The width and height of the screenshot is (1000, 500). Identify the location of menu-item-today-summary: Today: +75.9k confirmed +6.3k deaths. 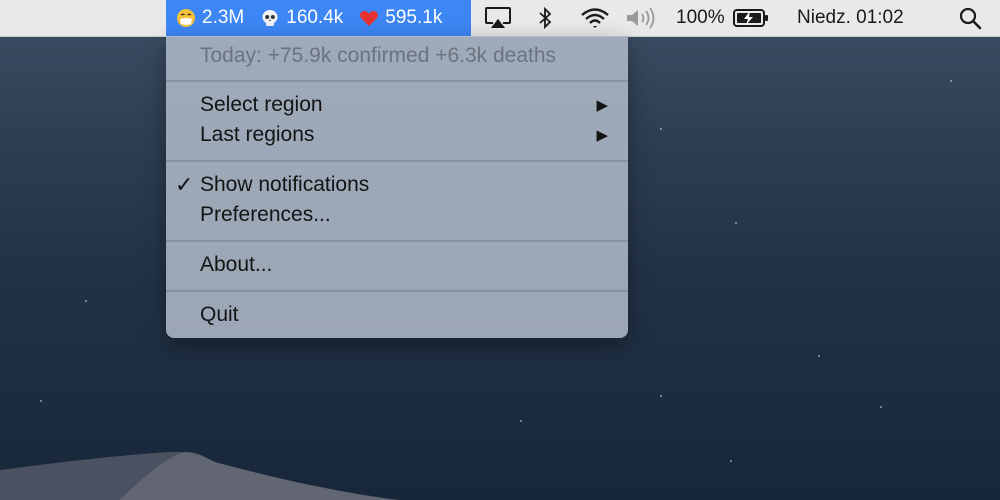
(397, 56).